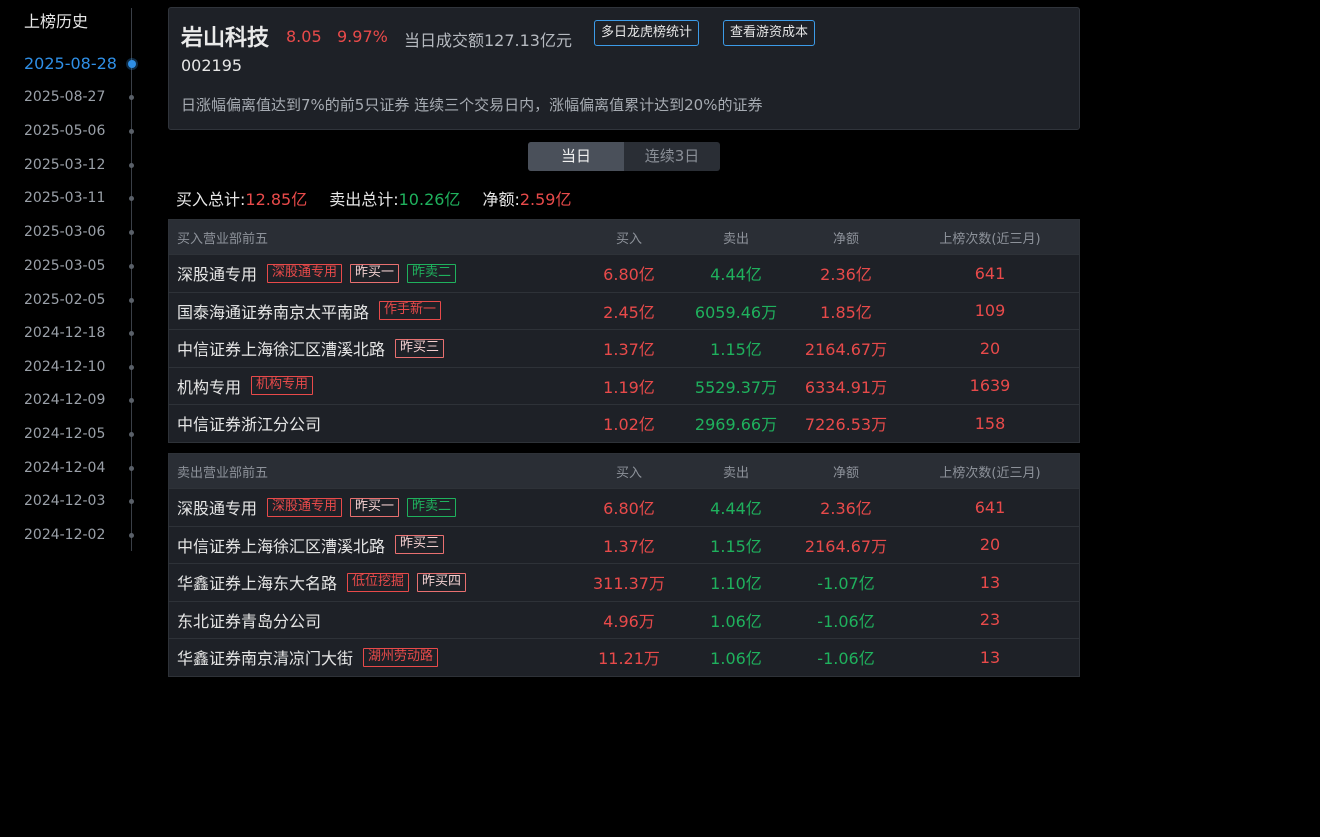  What do you see at coordinates (64, 198) in the screenshot?
I see `history-date-item: 2025-03-11` at bounding box center [64, 198].